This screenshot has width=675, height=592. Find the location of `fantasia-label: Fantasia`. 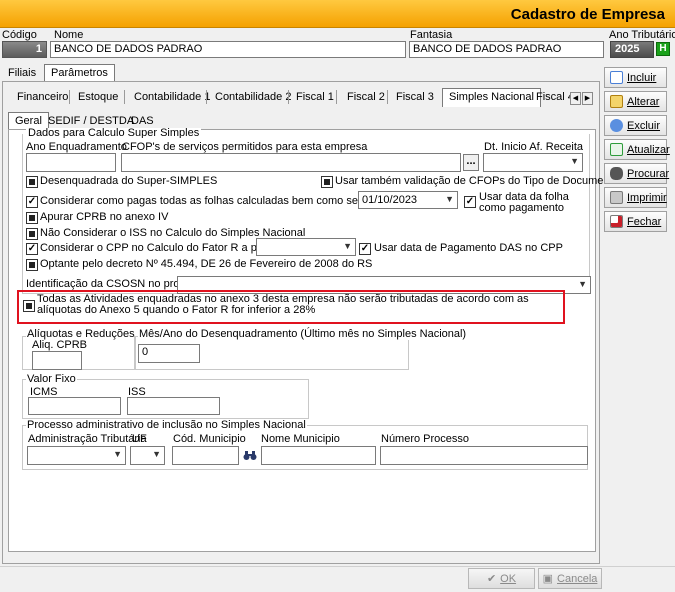

fantasia-label: Fantasia is located at coordinates (431, 35).